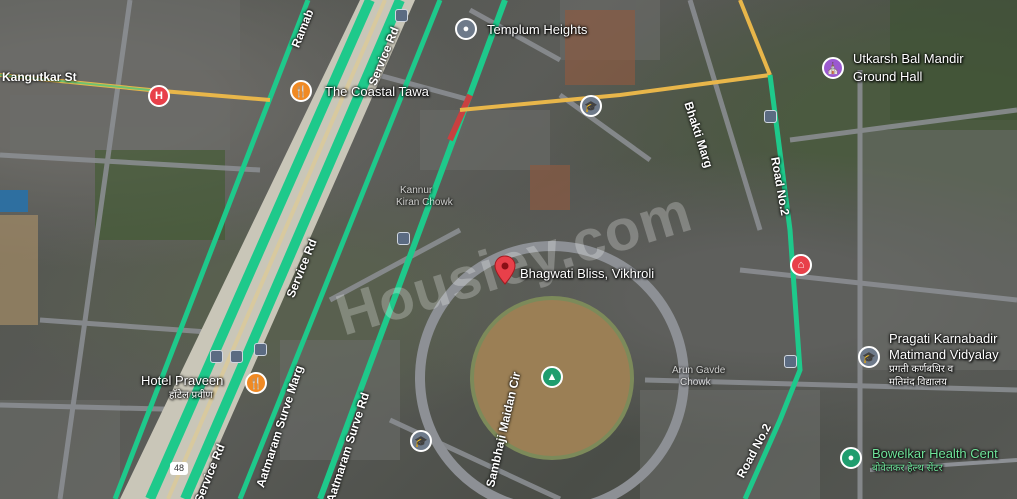 This screenshot has height=499, width=1017. I want to click on park-icon: ▲, so click(552, 377).